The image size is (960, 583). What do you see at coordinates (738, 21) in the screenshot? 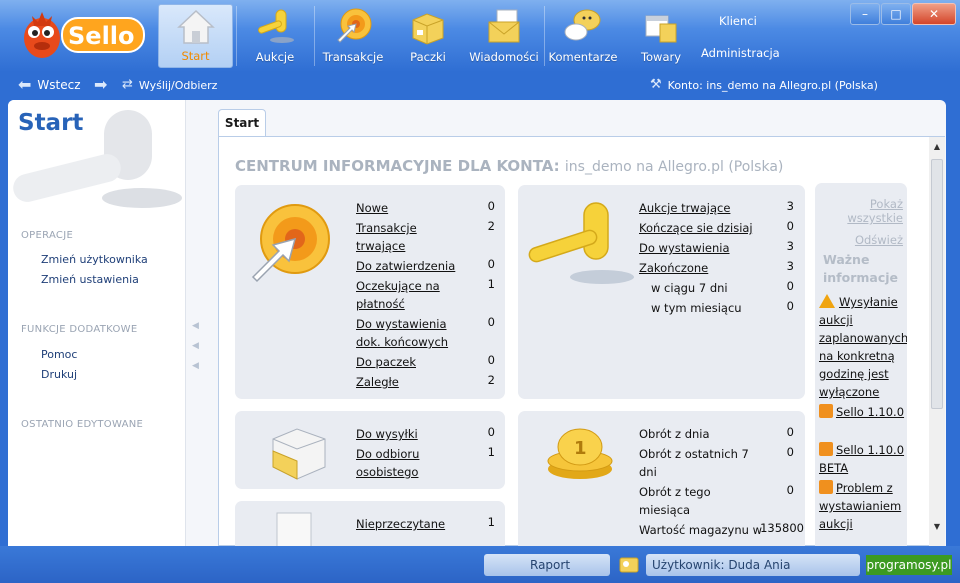
I see `clients-link: Klienci` at bounding box center [738, 21].